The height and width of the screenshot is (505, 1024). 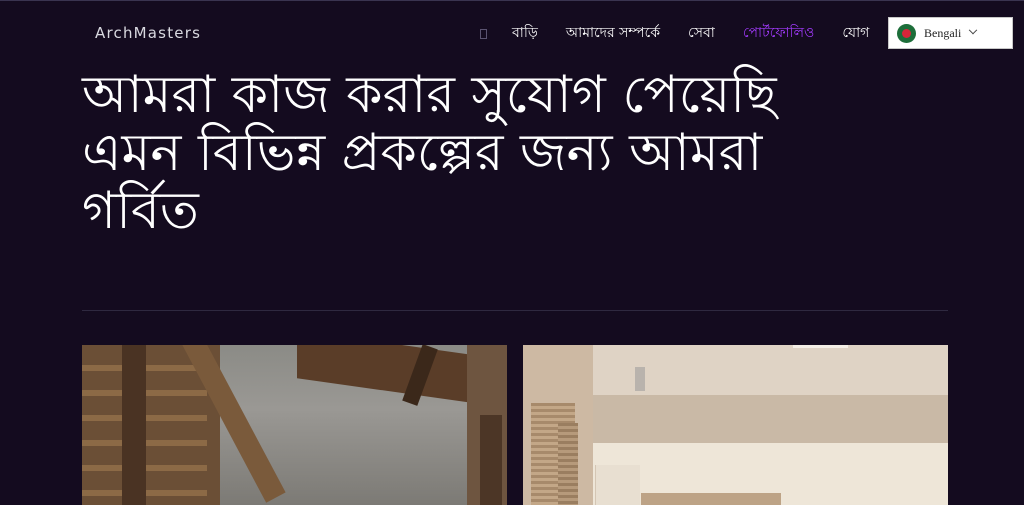 What do you see at coordinates (820, 346) in the screenshot?
I see `ceiling-light-strip` at bounding box center [820, 346].